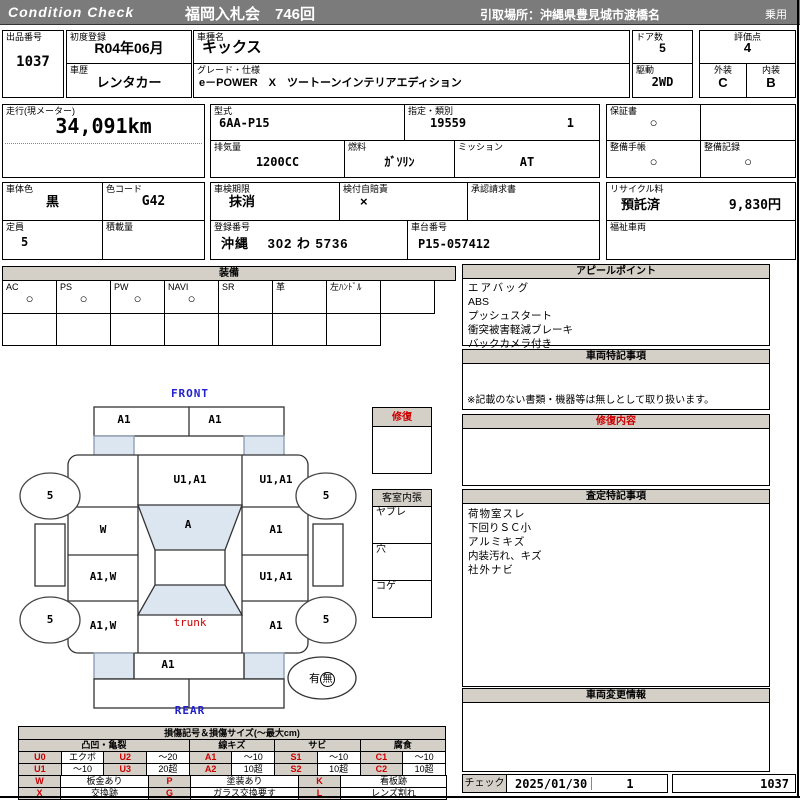  Describe the element at coordinates (228, 147) in the screenshot. I see `displacement-label: 排気量` at that location.